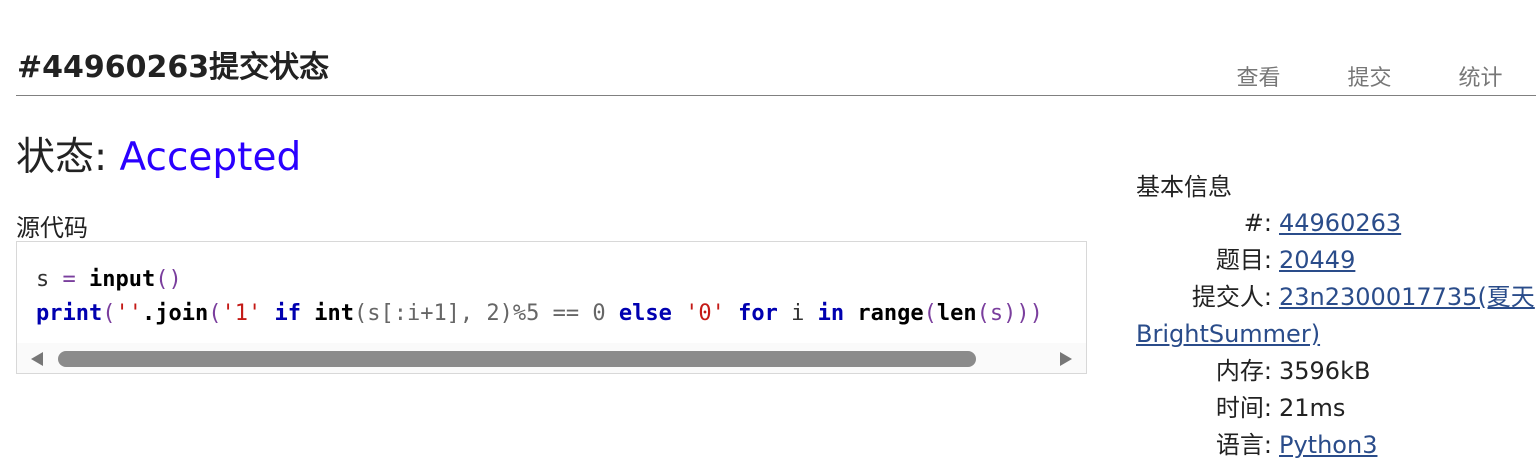  What do you see at coordinates (1228, 334) in the screenshot?
I see `submitter-link-continued: BrightSummer)` at bounding box center [1228, 334].